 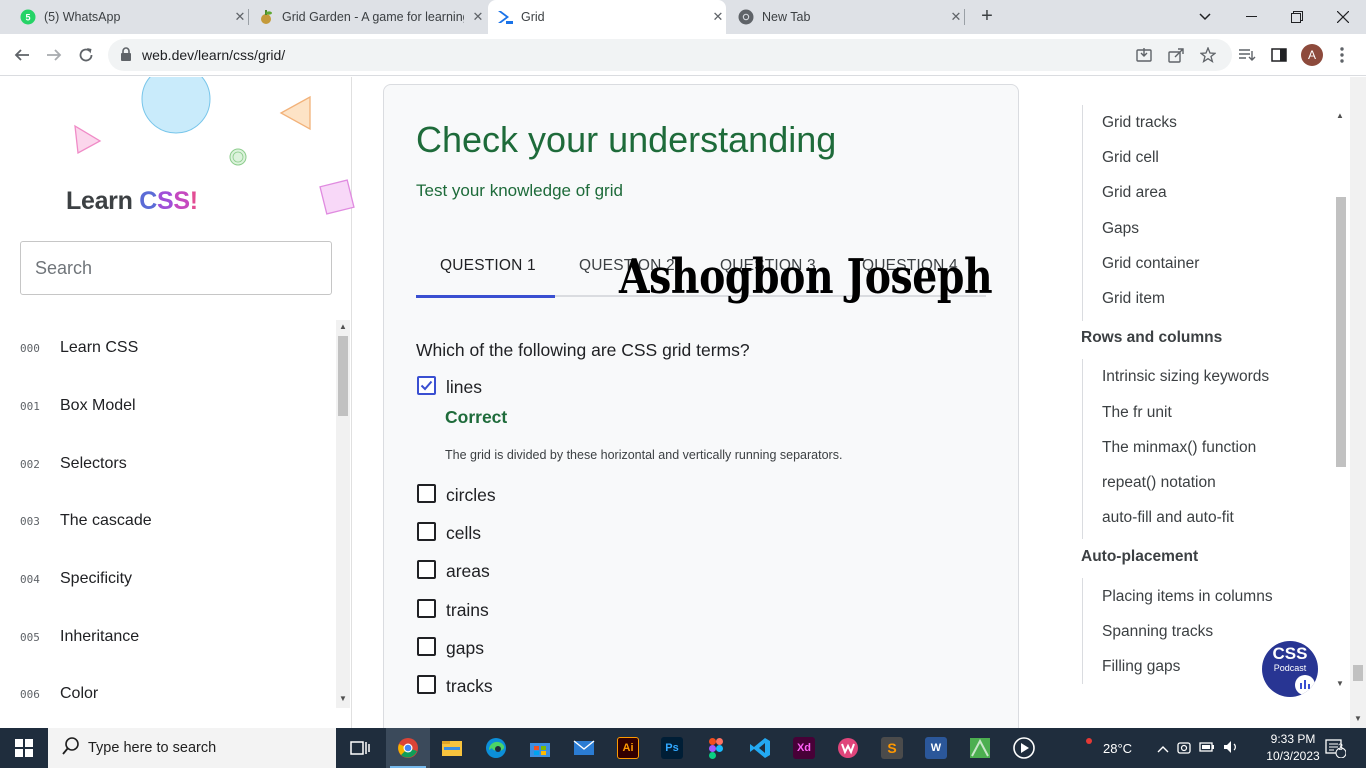 What do you see at coordinates (1130, 158) in the screenshot?
I see `toc-link: Grid cell` at bounding box center [1130, 158].